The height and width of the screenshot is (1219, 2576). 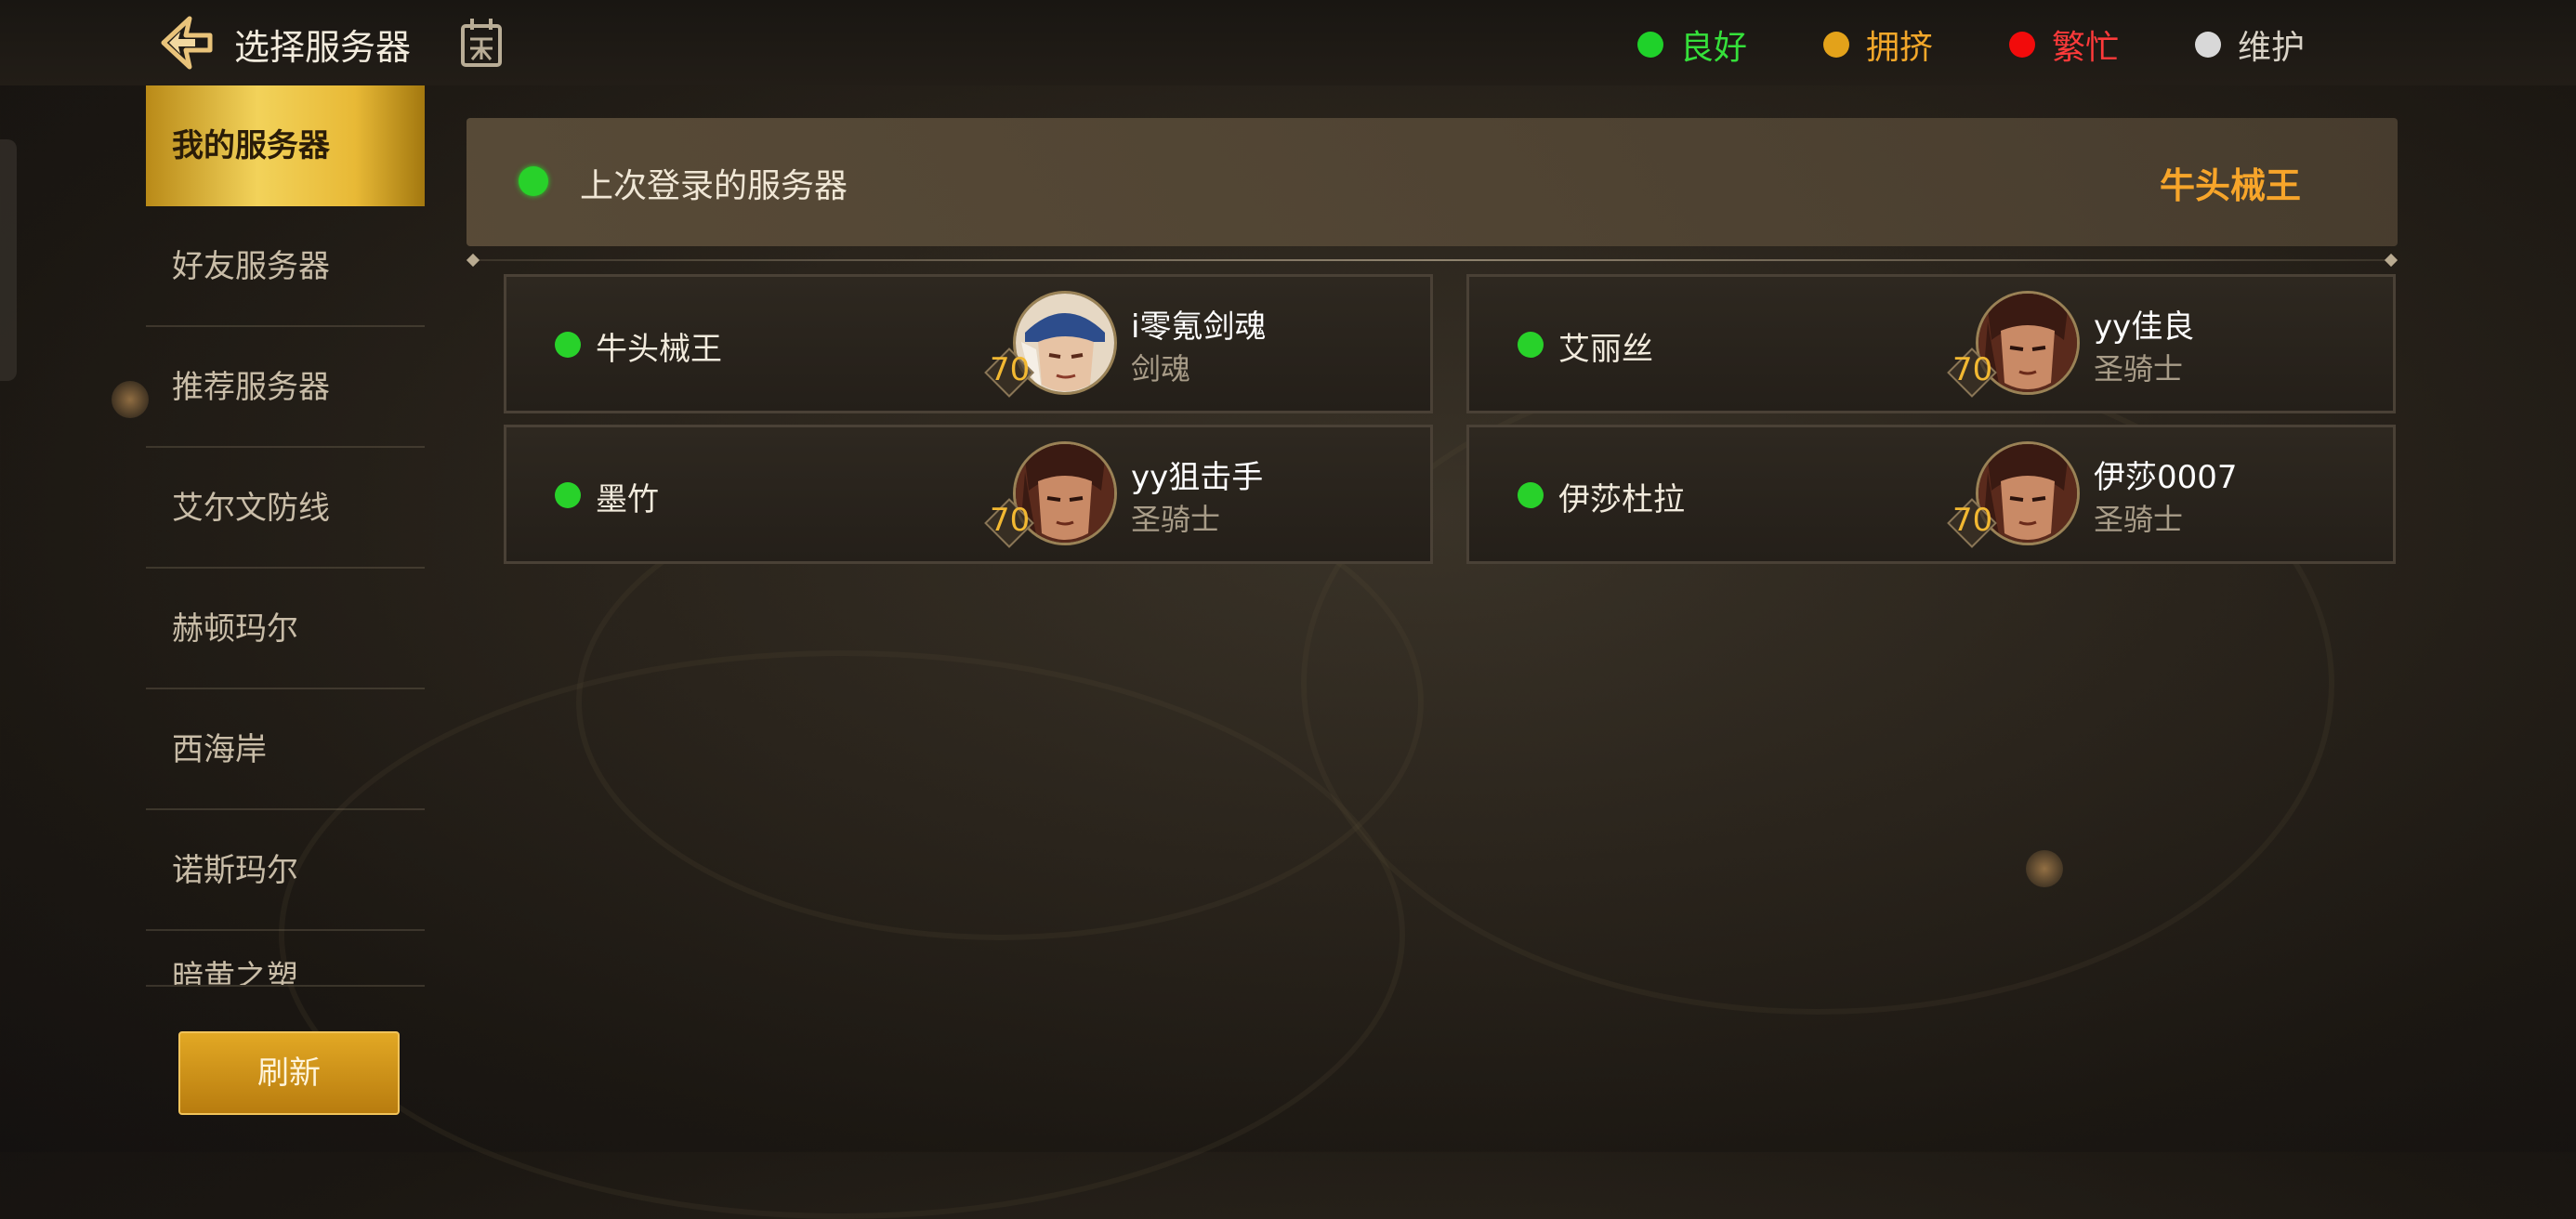 What do you see at coordinates (251, 387) in the screenshot?
I see `sidebar-item-label: 推荐服务器` at bounding box center [251, 387].